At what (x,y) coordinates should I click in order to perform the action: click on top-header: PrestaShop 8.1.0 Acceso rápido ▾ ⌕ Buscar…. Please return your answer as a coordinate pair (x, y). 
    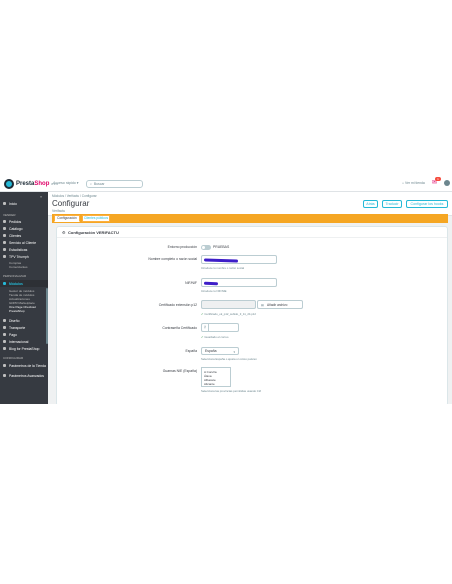
    Looking at the image, I should click on (226, 184).